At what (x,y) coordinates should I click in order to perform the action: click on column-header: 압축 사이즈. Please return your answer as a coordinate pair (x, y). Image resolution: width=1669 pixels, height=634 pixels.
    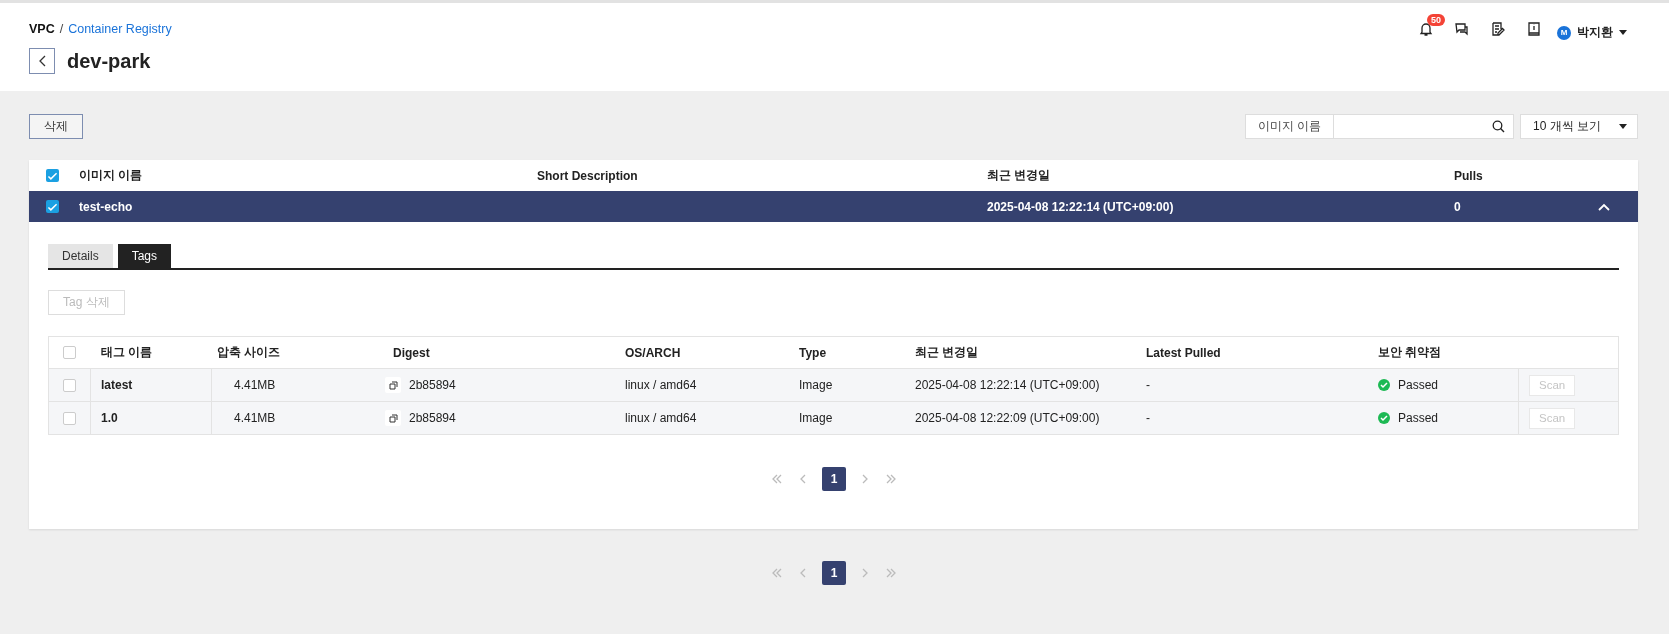
    Looking at the image, I should click on (249, 352).